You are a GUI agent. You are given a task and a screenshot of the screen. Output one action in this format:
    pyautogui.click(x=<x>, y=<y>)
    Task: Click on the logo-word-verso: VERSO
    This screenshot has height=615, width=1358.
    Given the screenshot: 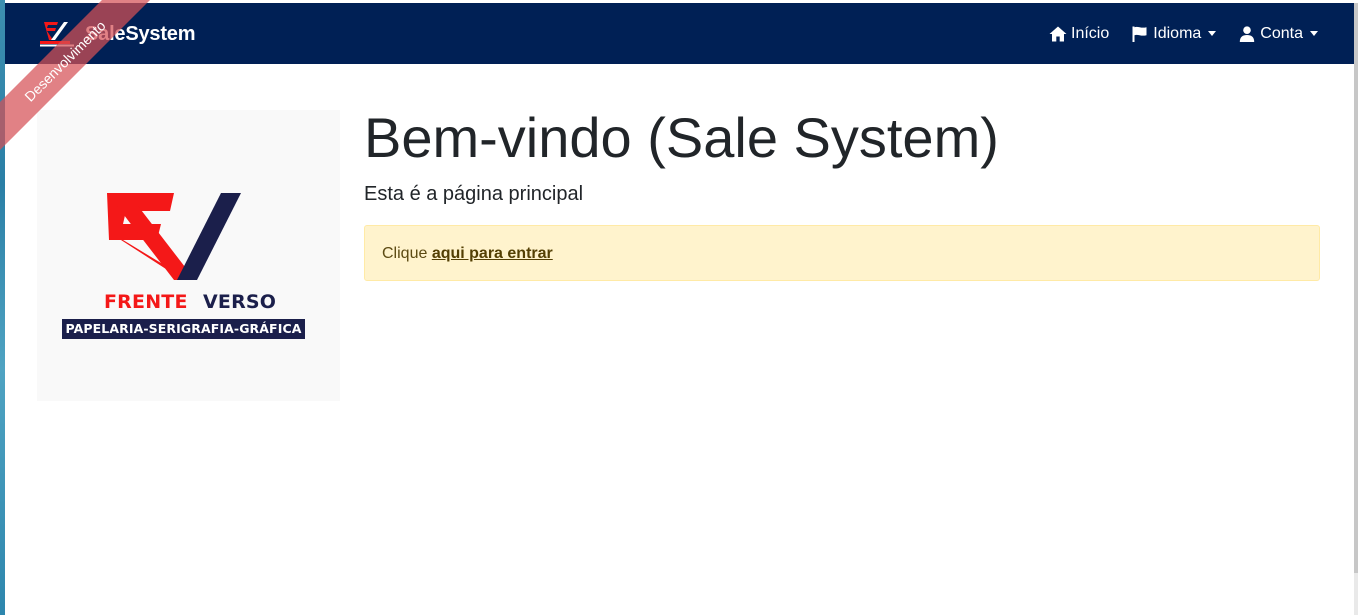 What is the action you would take?
    pyautogui.click(x=240, y=302)
    